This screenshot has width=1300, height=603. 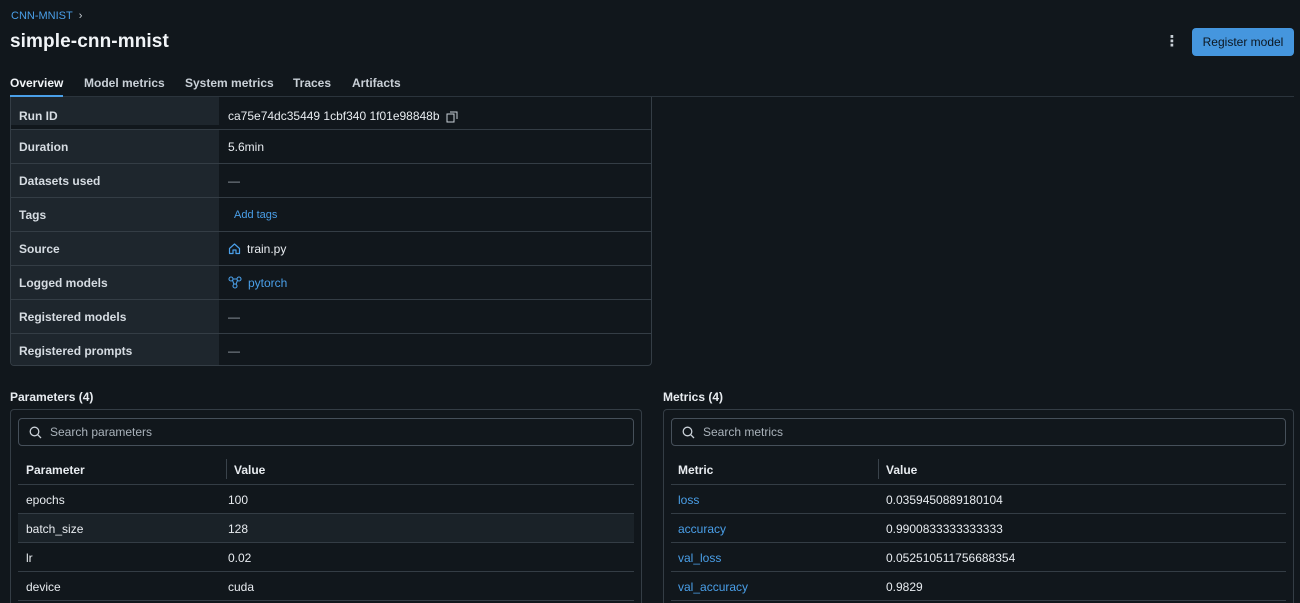 I want to click on detail-key: Datasets used, so click(x=115, y=180).